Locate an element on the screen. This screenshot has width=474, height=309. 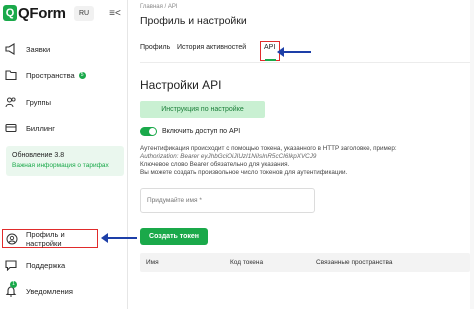
token-name-input is located at coordinates (227, 200).